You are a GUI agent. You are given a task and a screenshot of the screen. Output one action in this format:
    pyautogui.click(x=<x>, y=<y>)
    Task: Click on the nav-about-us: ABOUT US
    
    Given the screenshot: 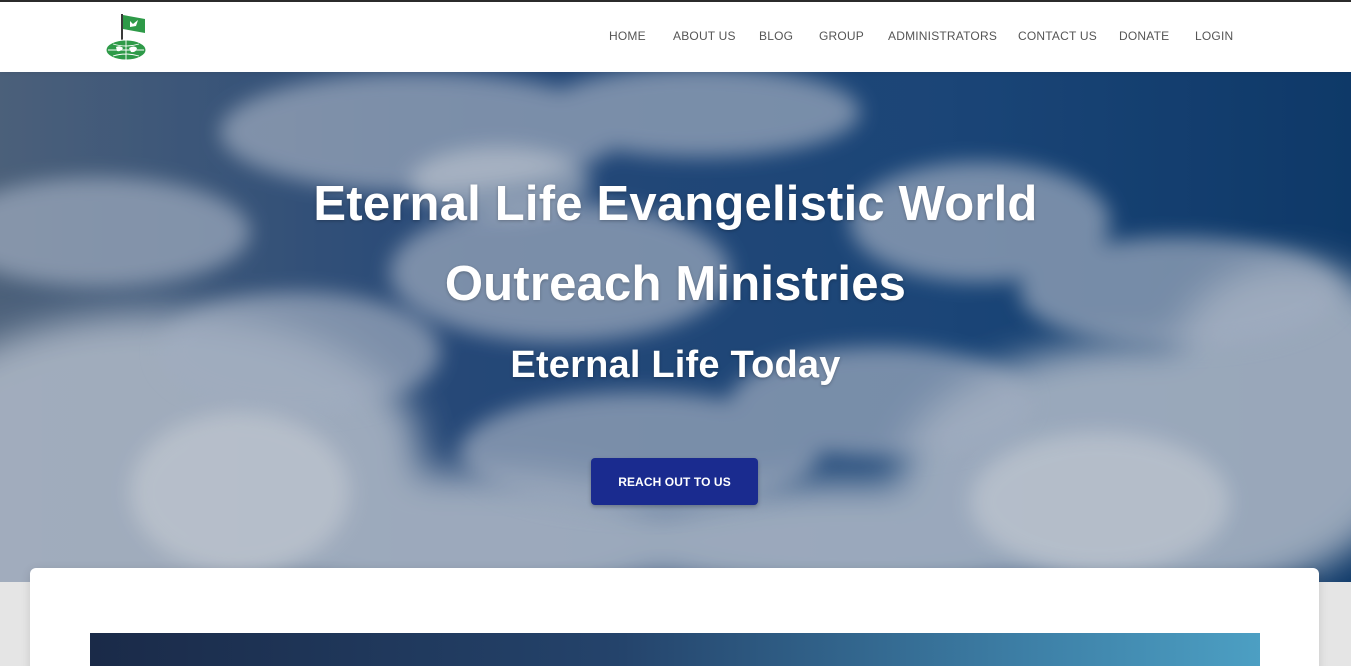 What is the action you would take?
    pyautogui.click(x=704, y=36)
    